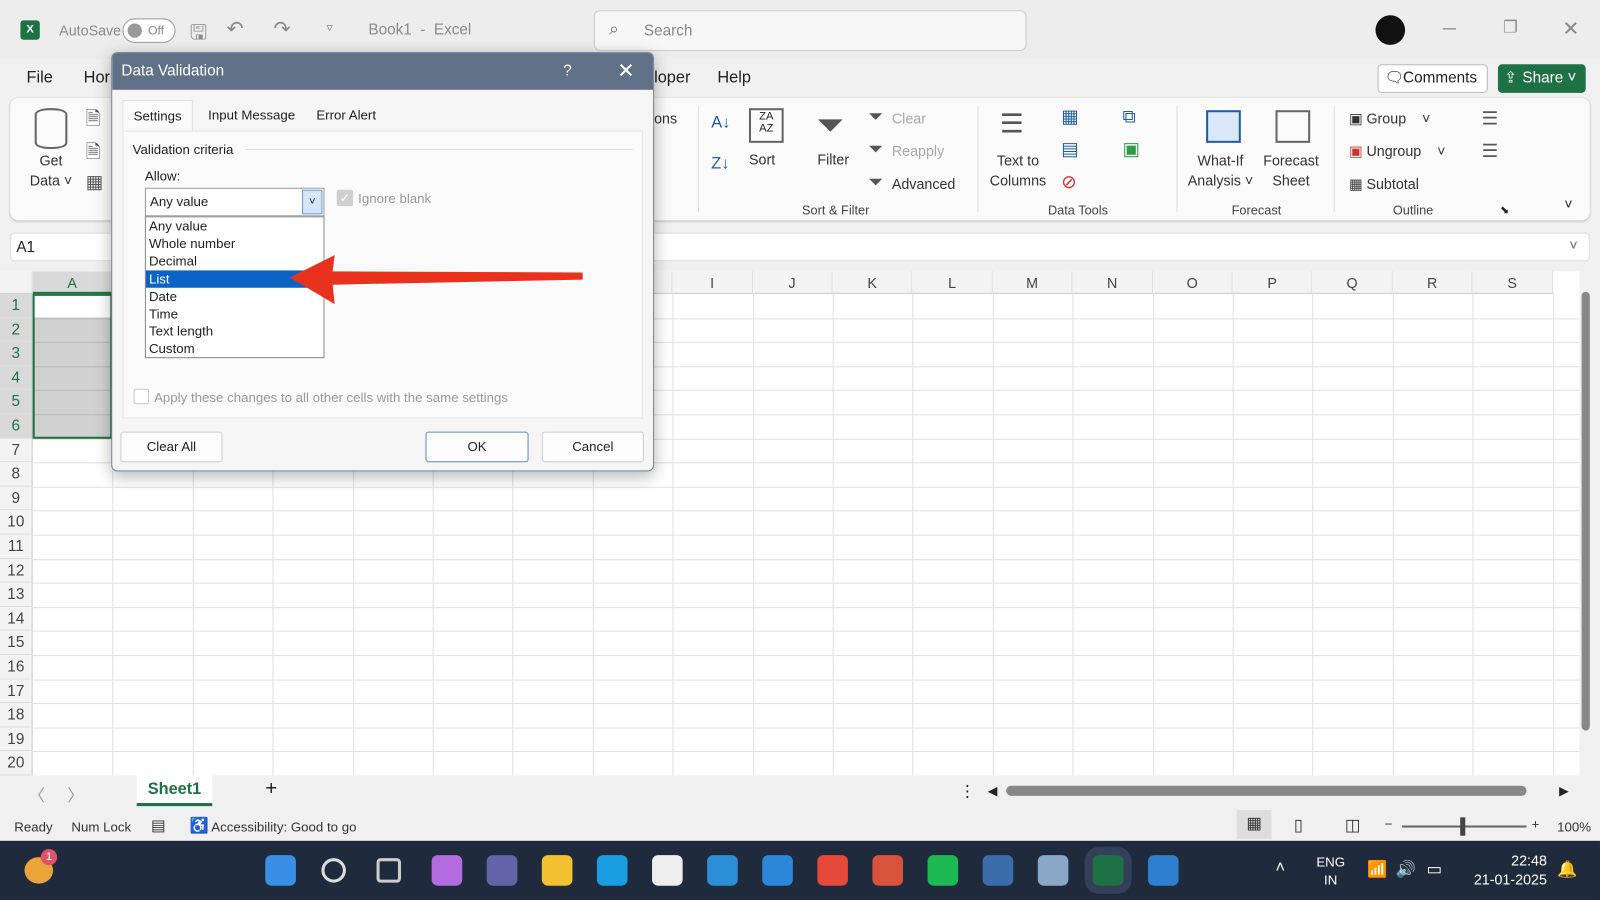 This screenshot has height=900, width=1600. What do you see at coordinates (16, 450) in the screenshot?
I see `row-header-7: 7` at bounding box center [16, 450].